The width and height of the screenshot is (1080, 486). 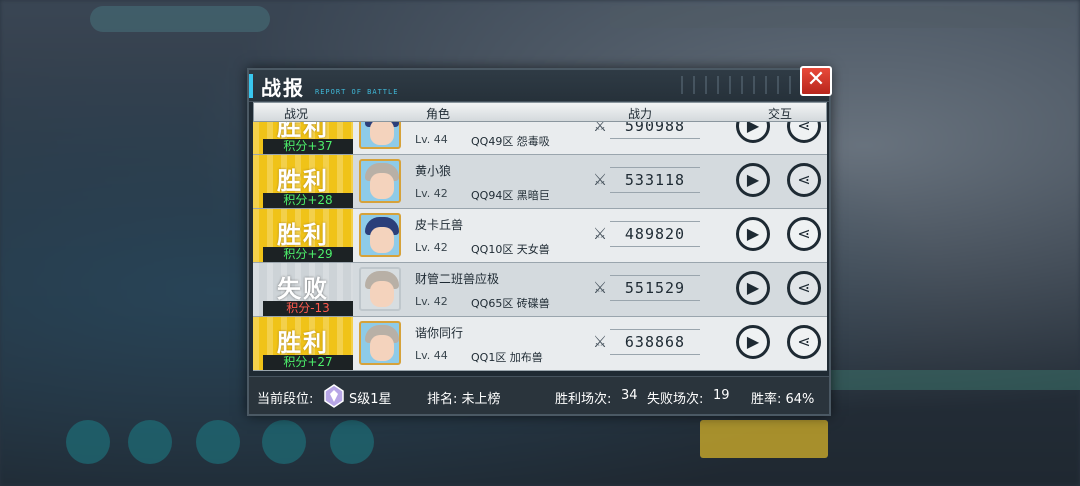 What do you see at coordinates (840, 17) in the screenshot?
I see `background-hud-right` at bounding box center [840, 17].